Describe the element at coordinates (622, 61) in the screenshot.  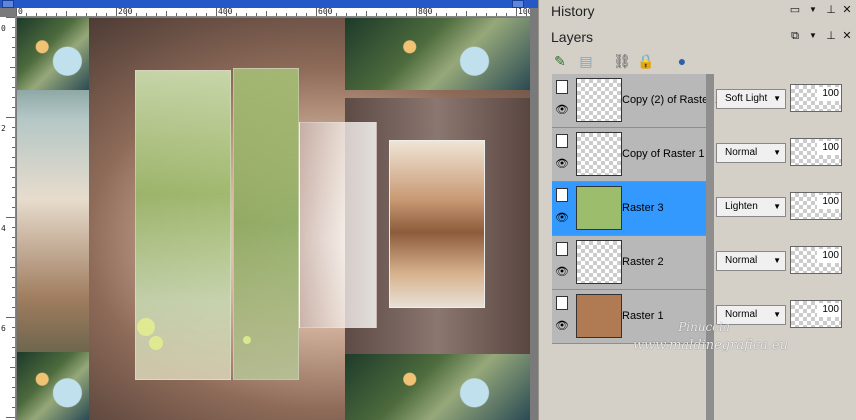
I see `link-icon: ⛓` at that location.